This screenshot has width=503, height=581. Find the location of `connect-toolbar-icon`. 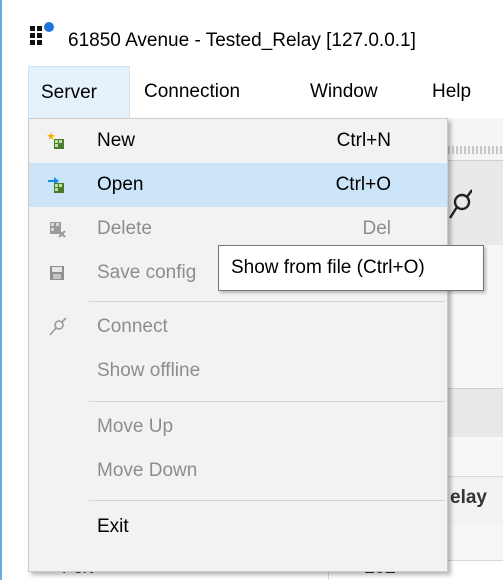

connect-toolbar-icon is located at coordinates (460, 208).